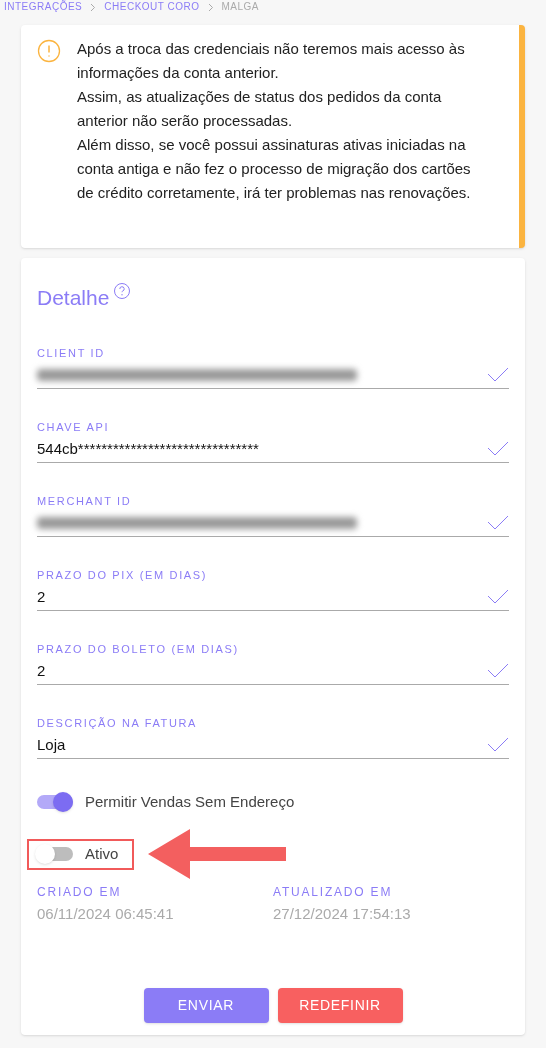  Describe the element at coordinates (73, 298) in the screenshot. I see `section-title: Detalhe` at that location.